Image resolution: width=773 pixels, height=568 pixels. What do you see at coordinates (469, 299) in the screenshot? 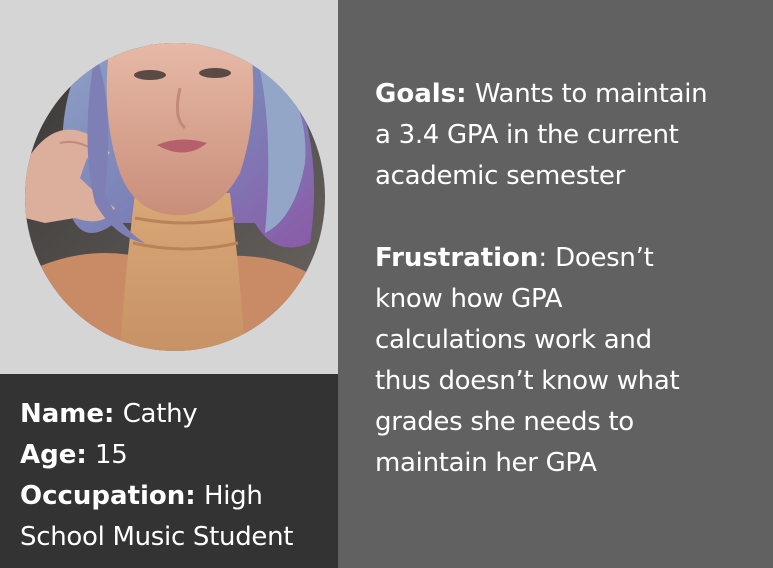
I see `frustration-text-2: know how GPA` at bounding box center [469, 299].